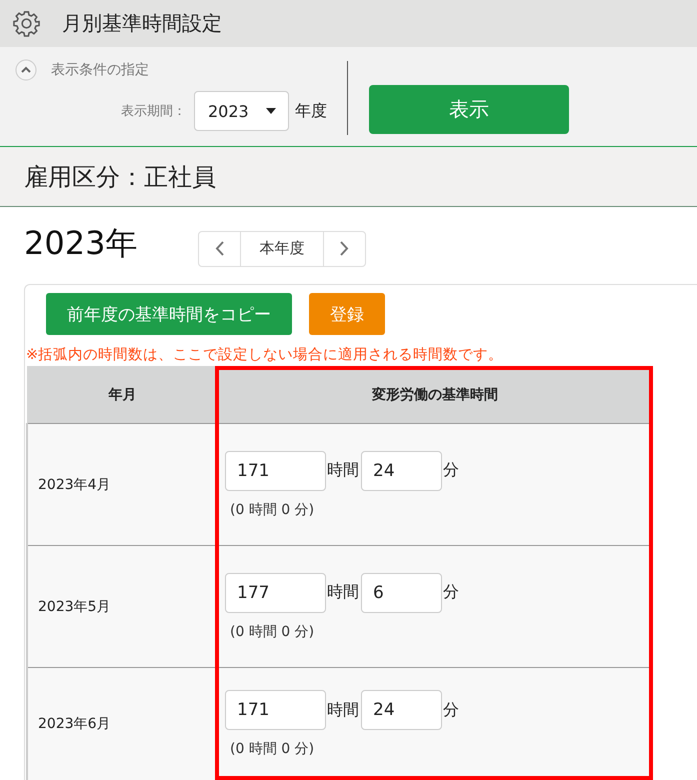  I want to click on month-cell: 2023年6月, so click(122, 724).